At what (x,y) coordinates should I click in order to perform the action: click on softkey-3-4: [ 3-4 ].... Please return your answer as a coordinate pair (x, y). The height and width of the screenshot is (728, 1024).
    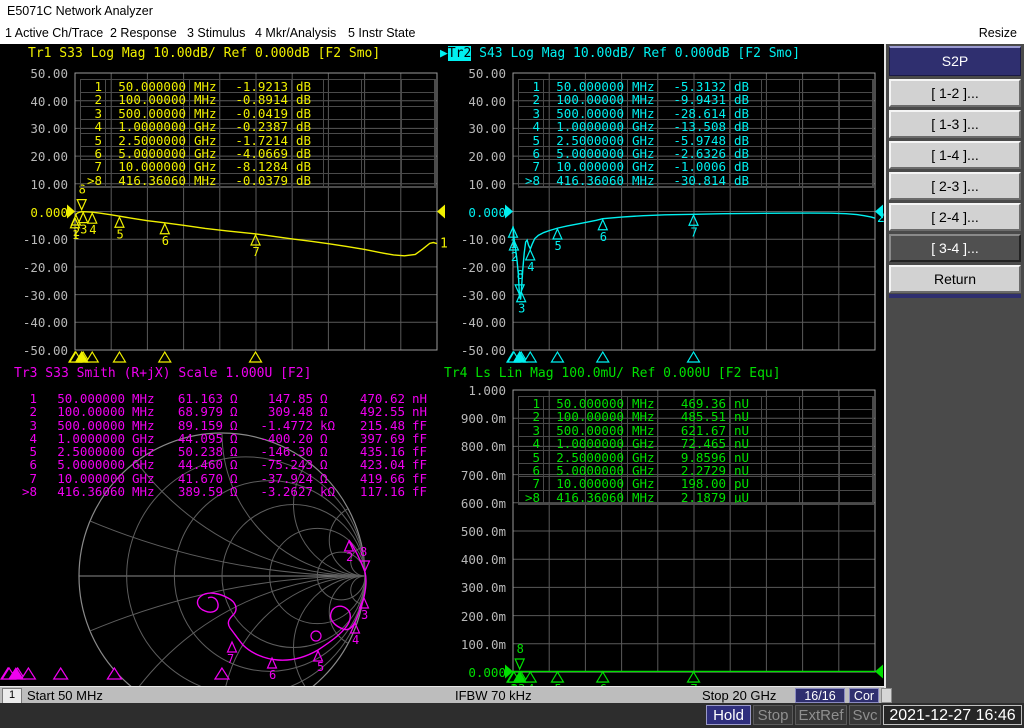
    Looking at the image, I should click on (955, 248).